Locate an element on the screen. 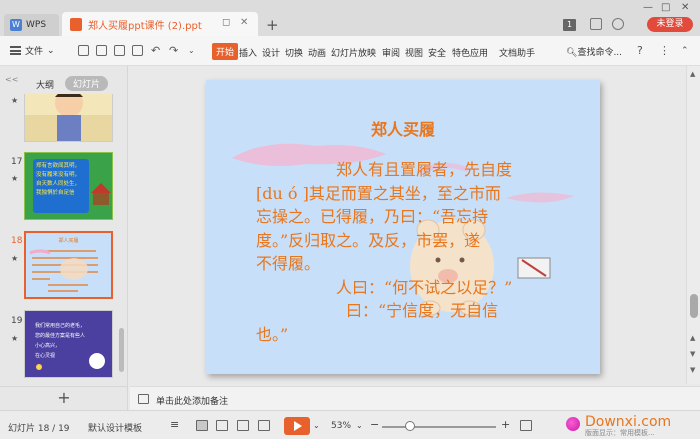 This screenshot has width=700, height=439. slide-thumbnail is located at coordinates (68, 118).